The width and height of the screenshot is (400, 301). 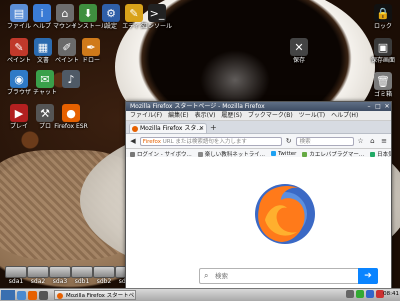 I want to click on task-label: Mozilla Firefox スタートペ, so click(x=100, y=296).